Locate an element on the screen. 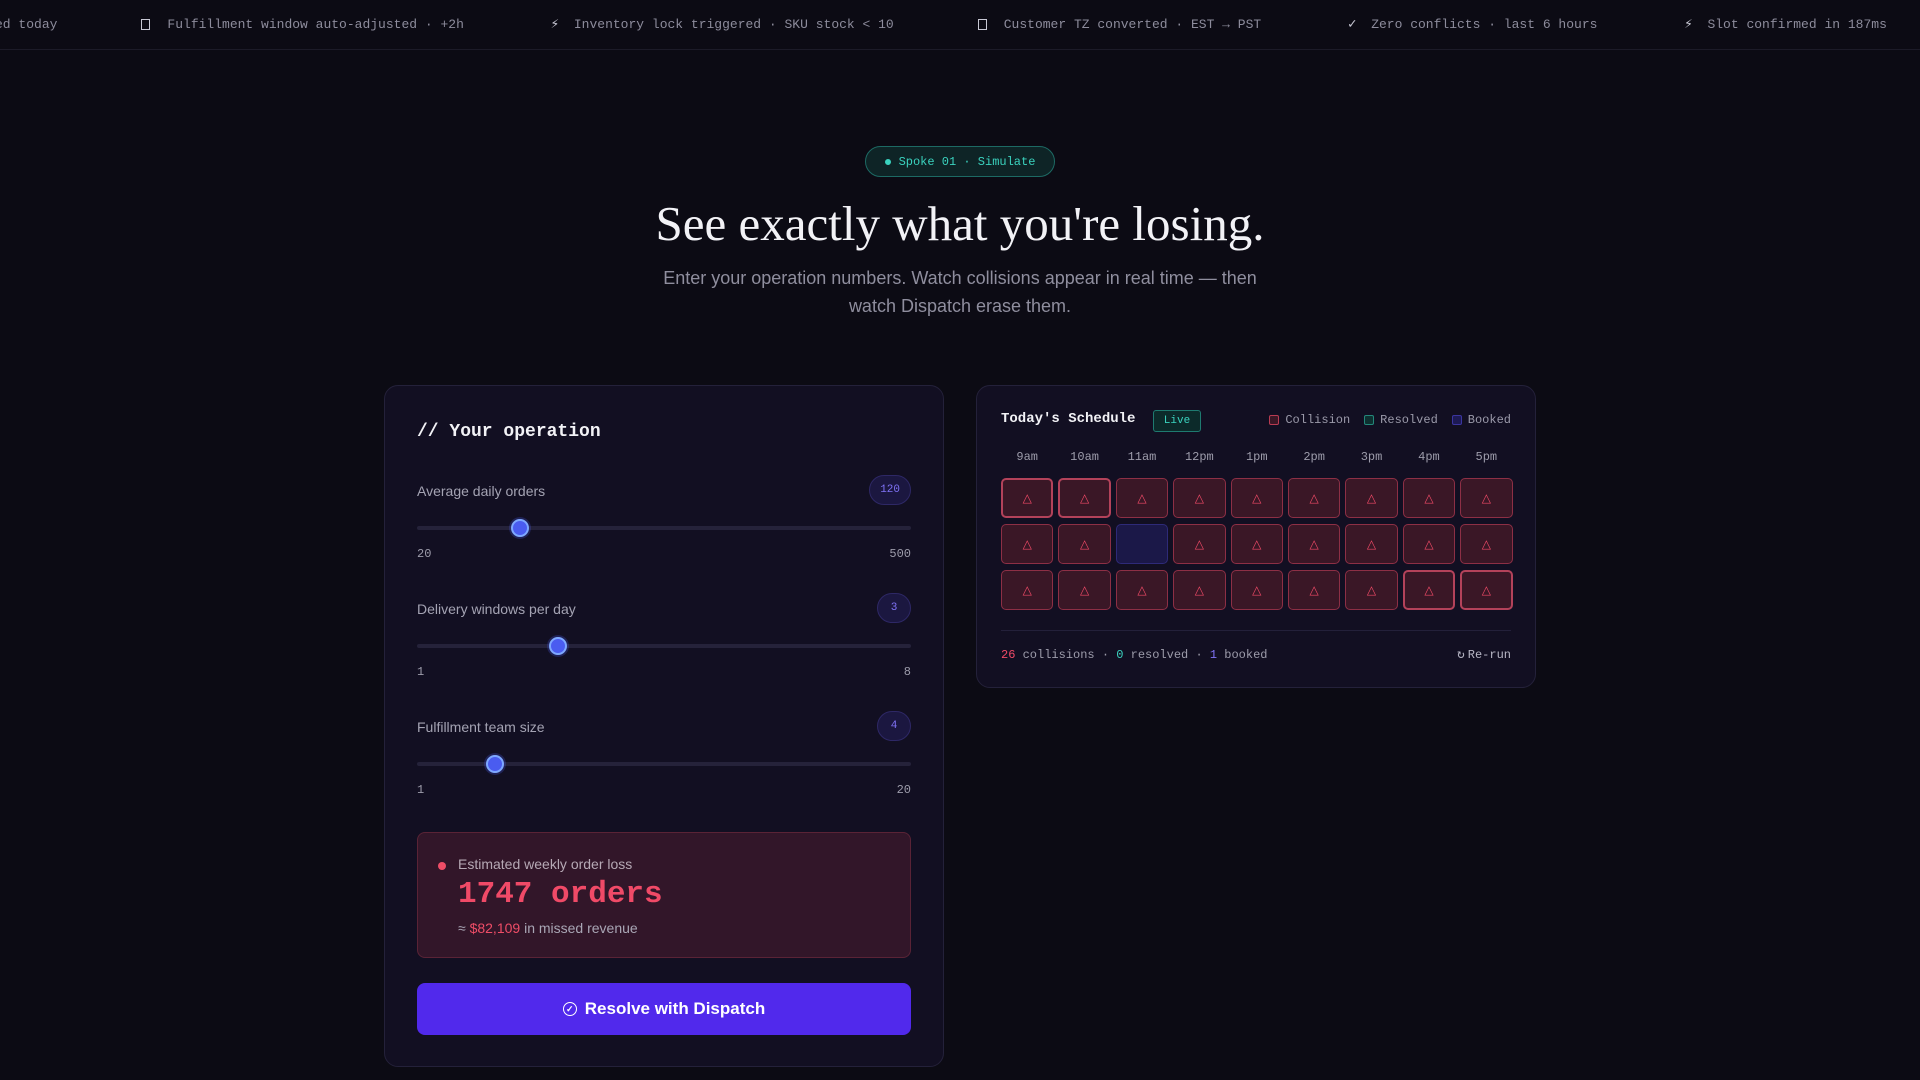 This screenshot has height=1080, width=1920. ticker-item: Fulfillment window auto-adjusted · +2h is located at coordinates (302, 24).